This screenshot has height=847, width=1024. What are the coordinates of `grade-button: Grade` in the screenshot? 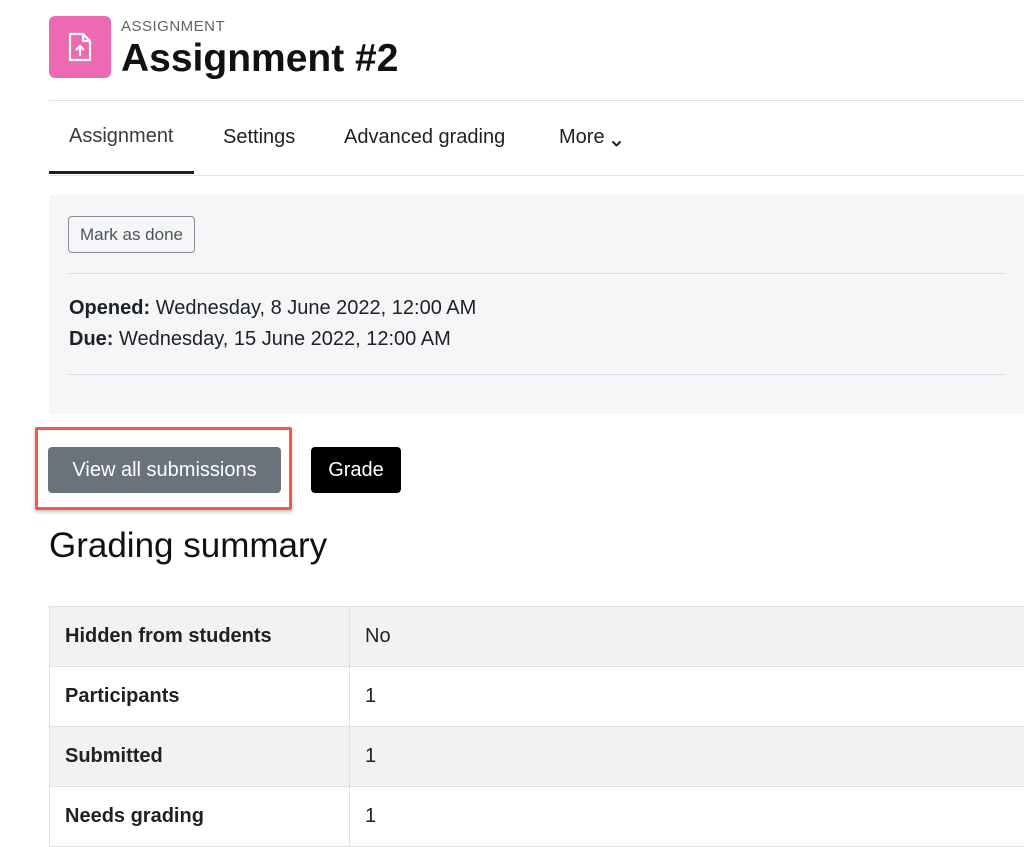 It's located at (356, 470).